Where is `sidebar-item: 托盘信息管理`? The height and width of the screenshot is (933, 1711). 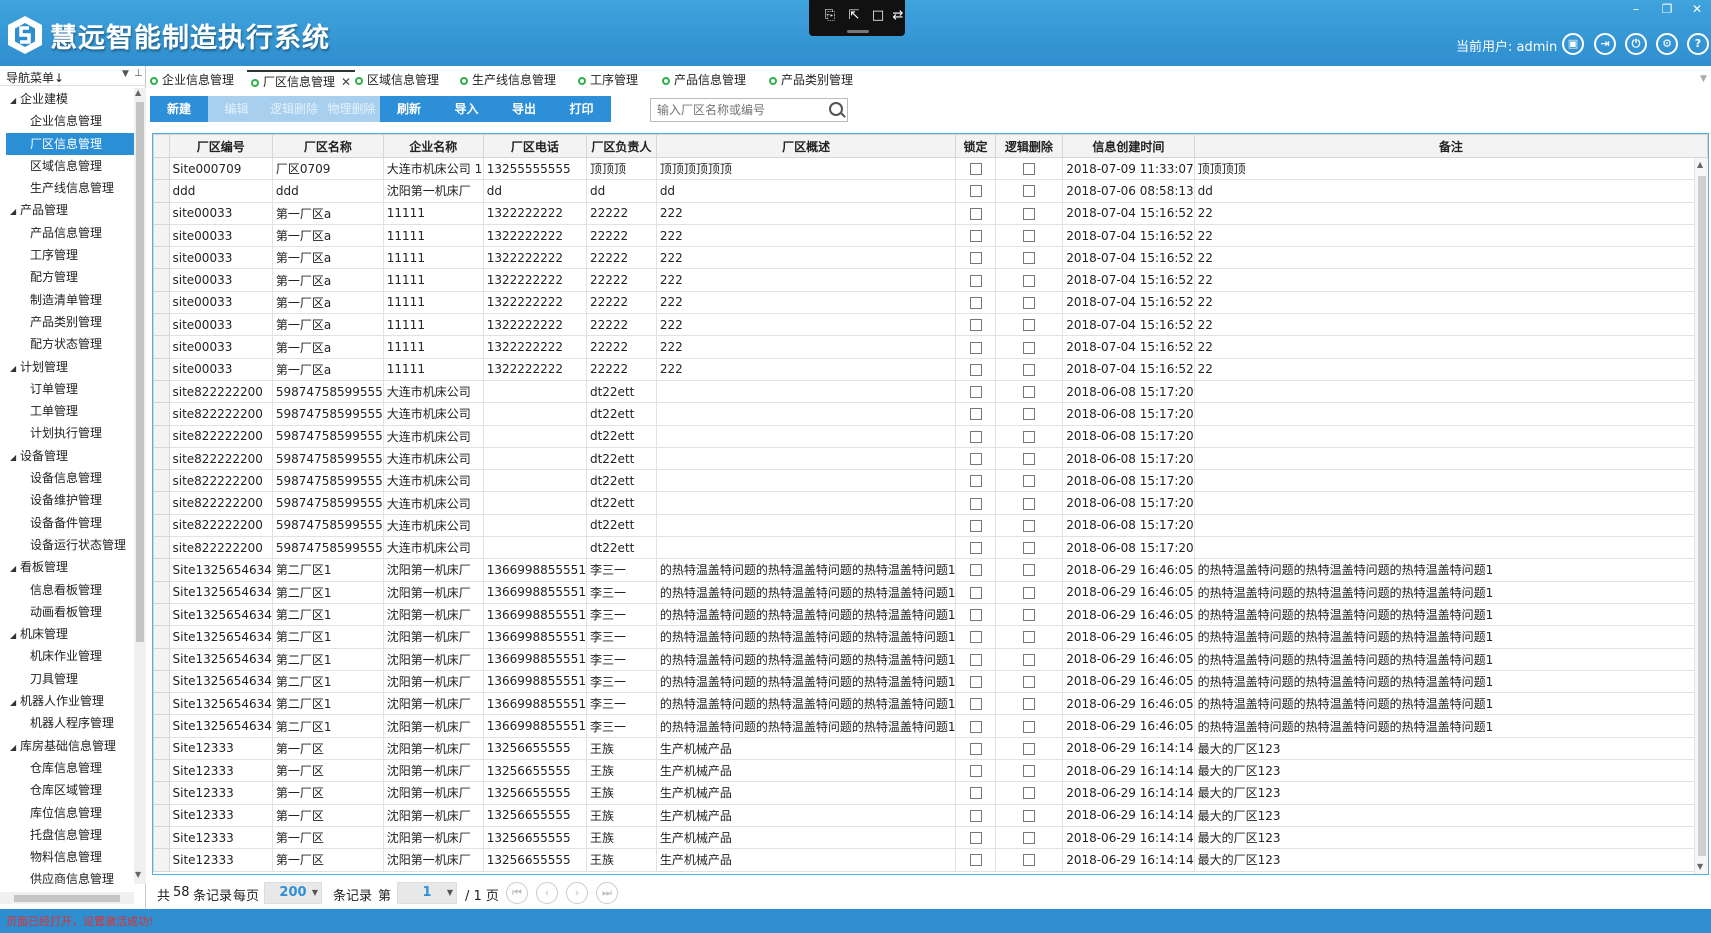
sidebar-item: 托盘信息管理 is located at coordinates (67, 835).